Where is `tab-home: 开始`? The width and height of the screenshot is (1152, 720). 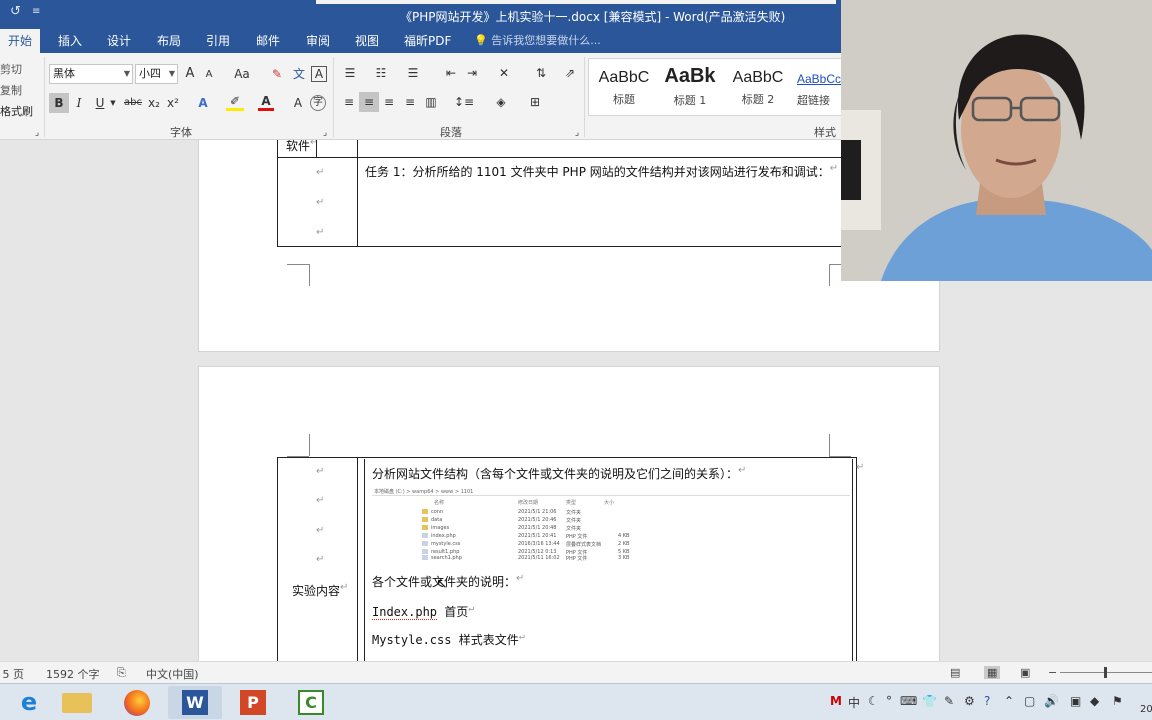
tab-home: 开始 is located at coordinates (20, 41).